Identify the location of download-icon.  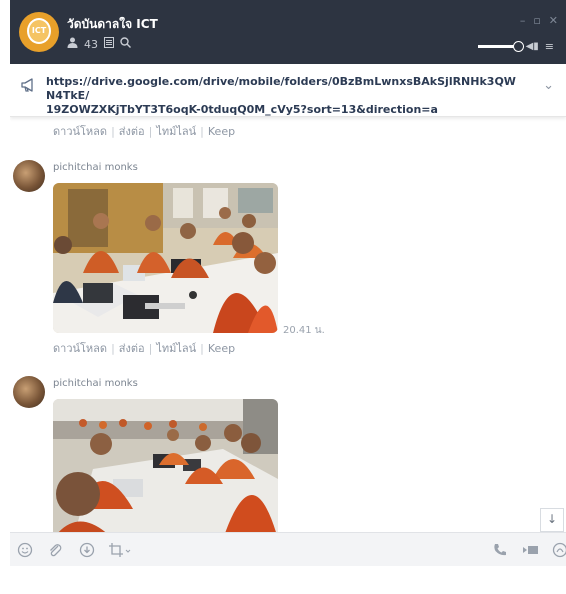
(87, 552).